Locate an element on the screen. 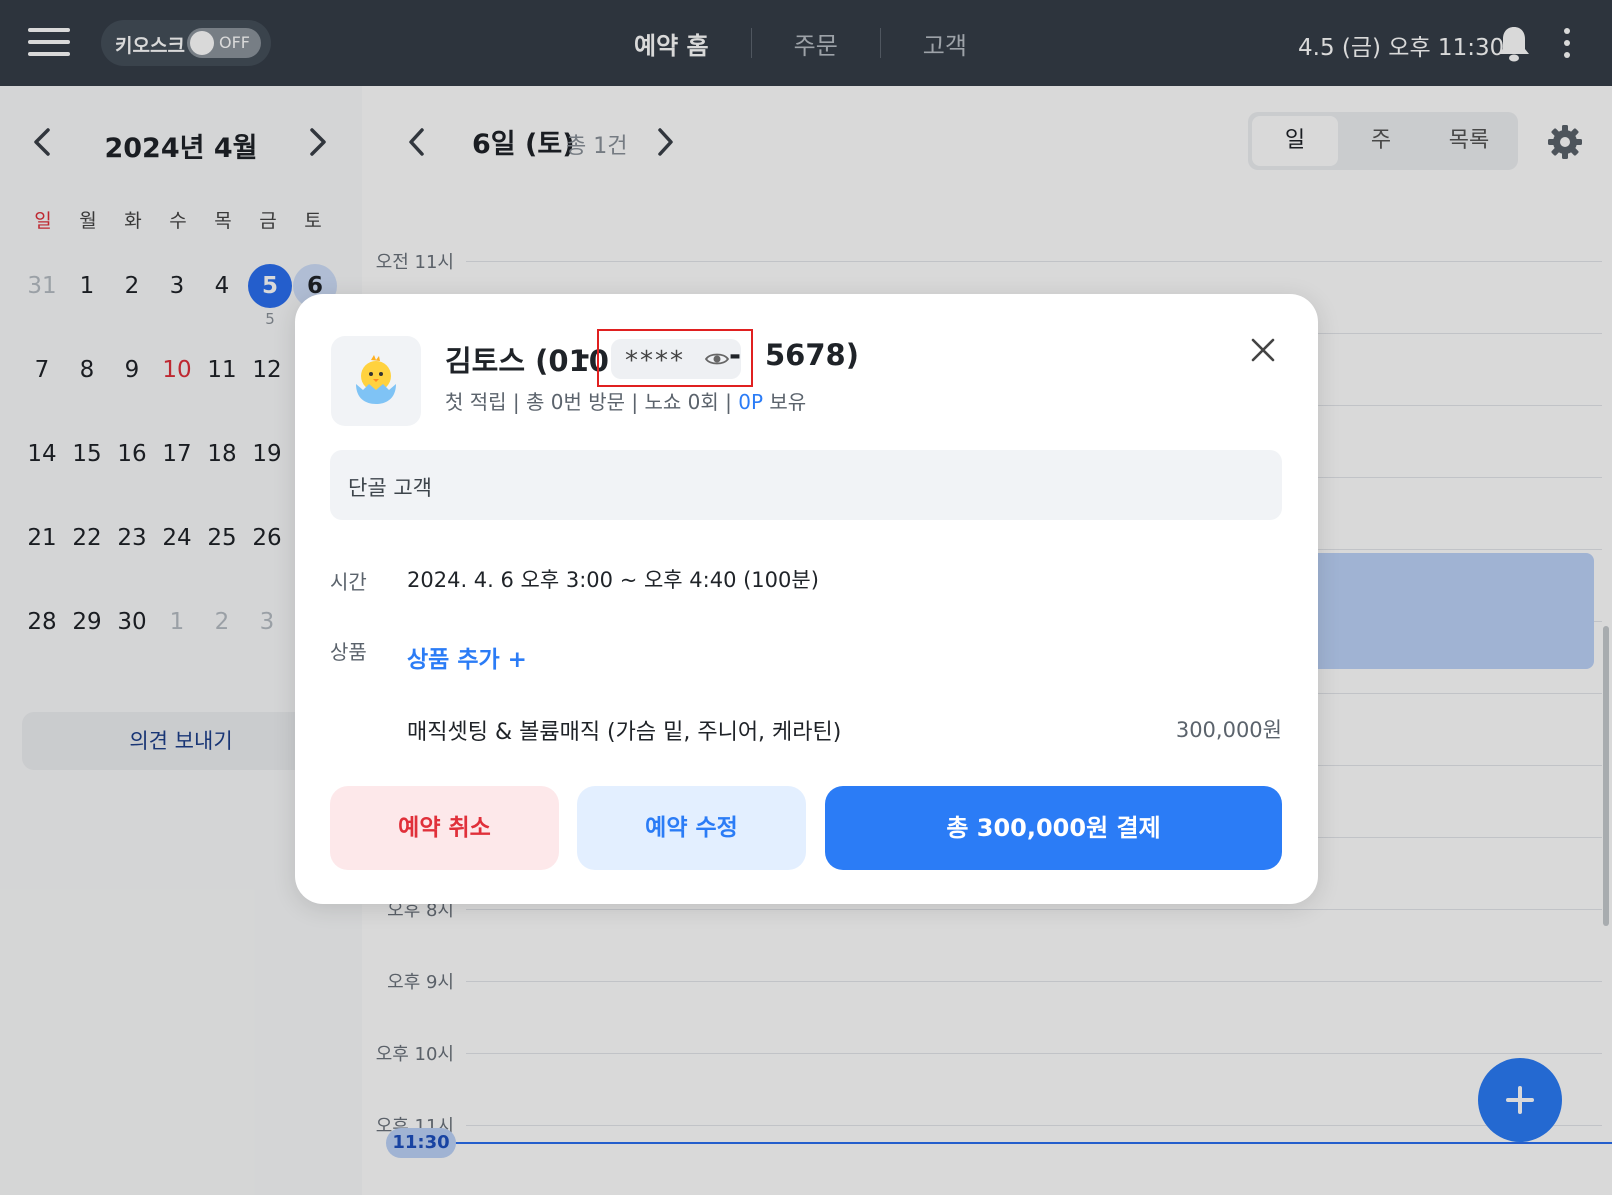  product-name: 매직셋팅 & 볼륨매직 (가슴 밑, 주니어, 케라틴) is located at coordinates (624, 732).